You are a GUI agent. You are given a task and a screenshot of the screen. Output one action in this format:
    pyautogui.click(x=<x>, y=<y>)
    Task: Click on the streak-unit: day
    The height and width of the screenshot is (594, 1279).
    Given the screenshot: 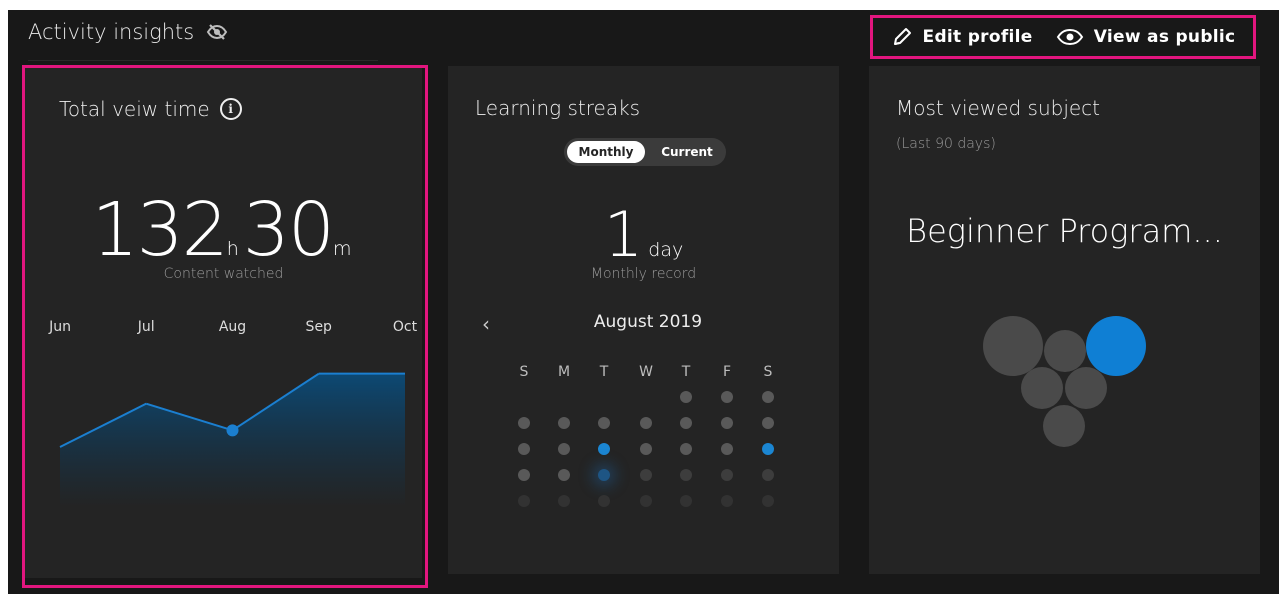 What is the action you would take?
    pyautogui.click(x=666, y=250)
    